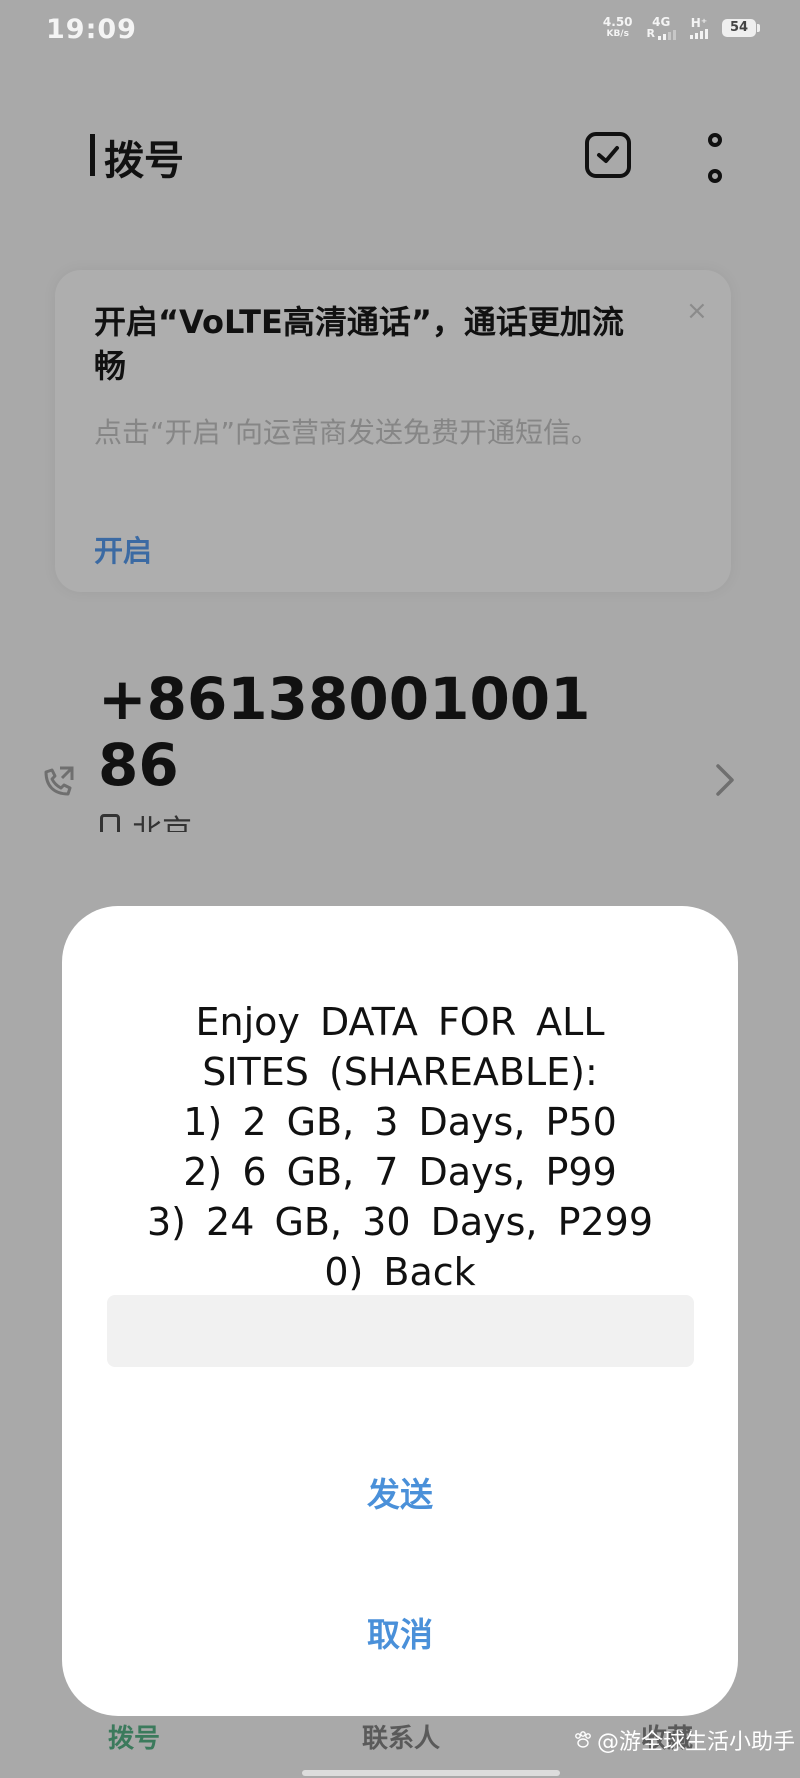  Describe the element at coordinates (359, 344) in the screenshot. I see `volte-banner-title: 开启“VoLTE高清通话”，通话更加流畅` at that location.